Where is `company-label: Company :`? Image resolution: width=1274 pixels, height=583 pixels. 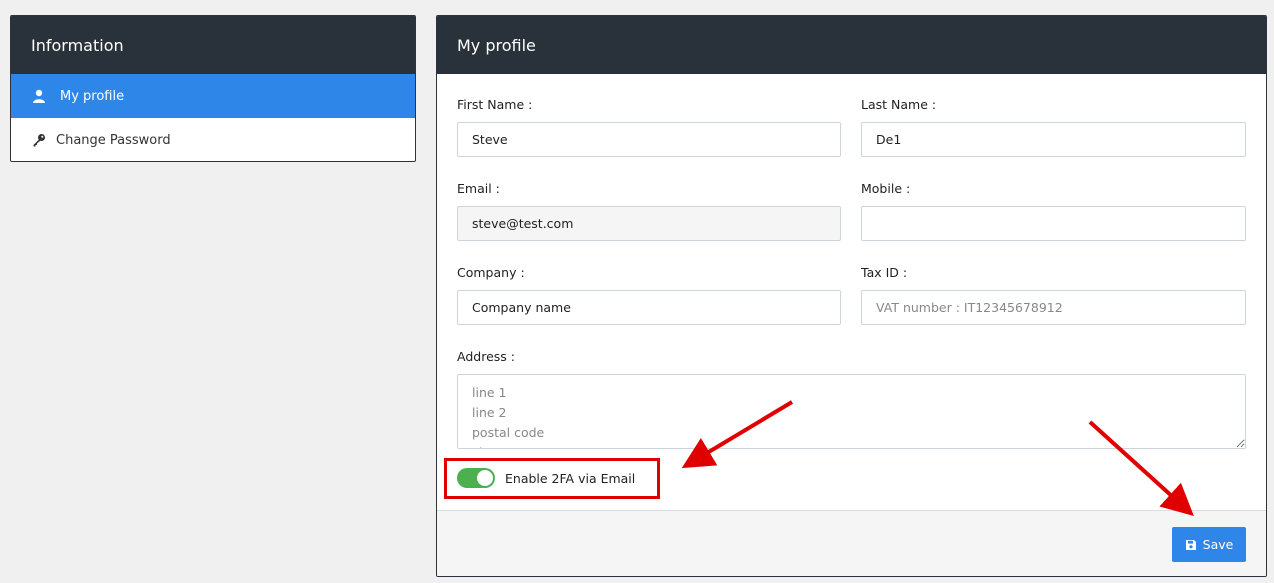
company-label: Company : is located at coordinates (491, 272).